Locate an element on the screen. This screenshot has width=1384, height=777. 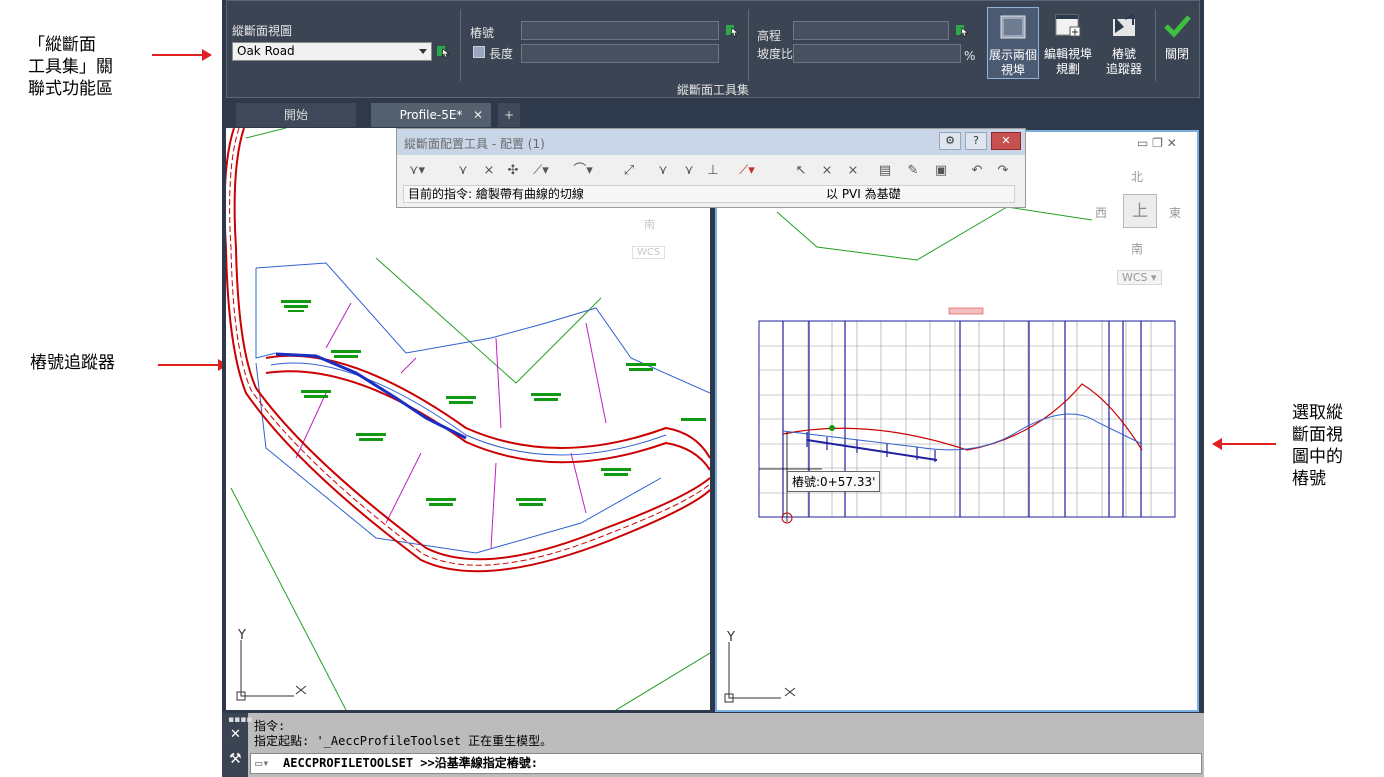
chevron-down-icon is located at coordinates (423, 51).